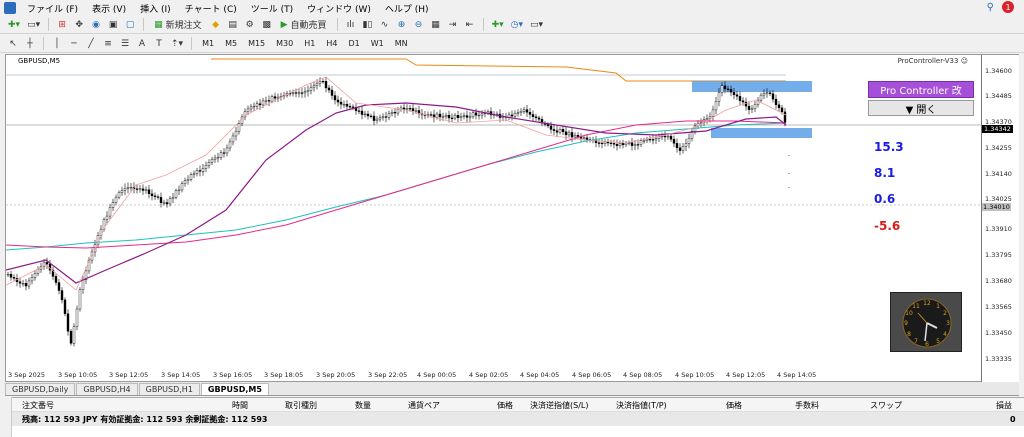 The width and height of the screenshot is (1024, 437). What do you see at coordinates (234, 389) in the screenshot?
I see `tab-gbpusd-m5: GBPUSD,M5` at bounding box center [234, 389].